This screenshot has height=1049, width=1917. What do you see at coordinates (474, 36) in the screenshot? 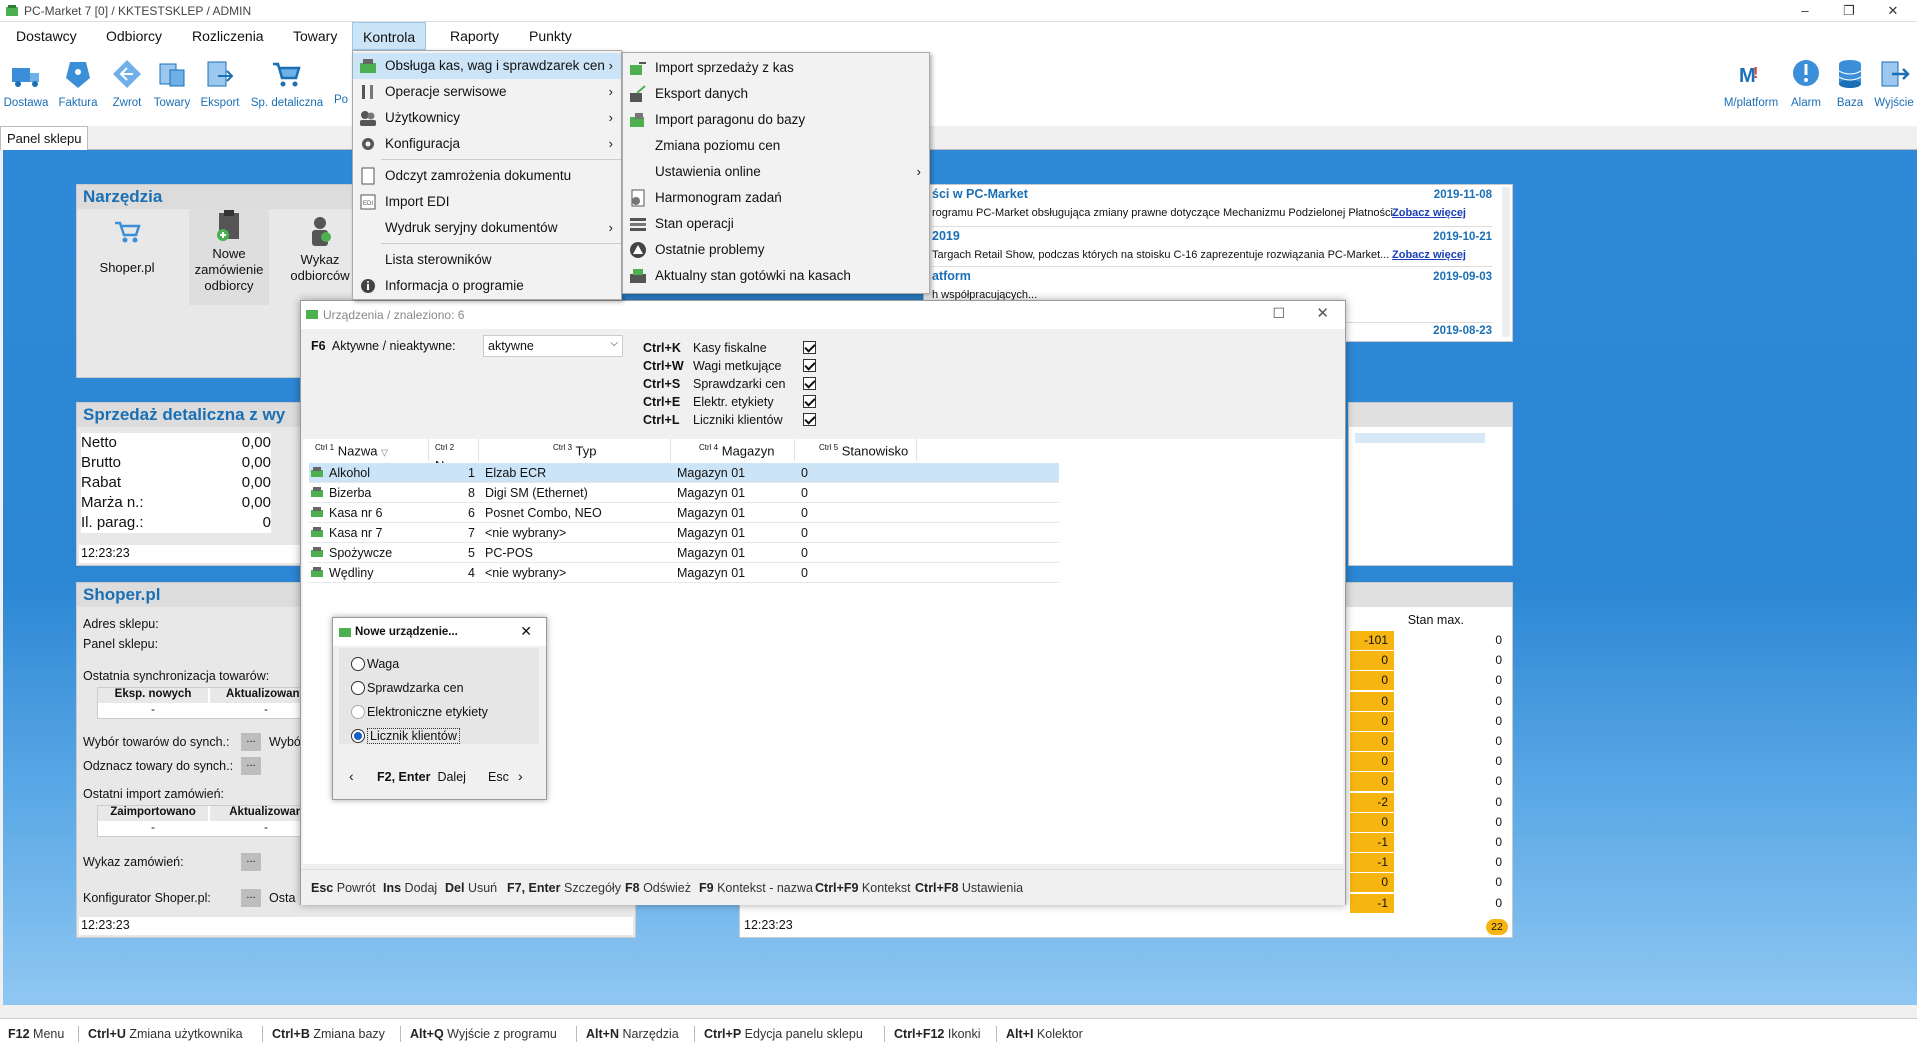
I see `menu-raporty: Raporty` at bounding box center [474, 36].